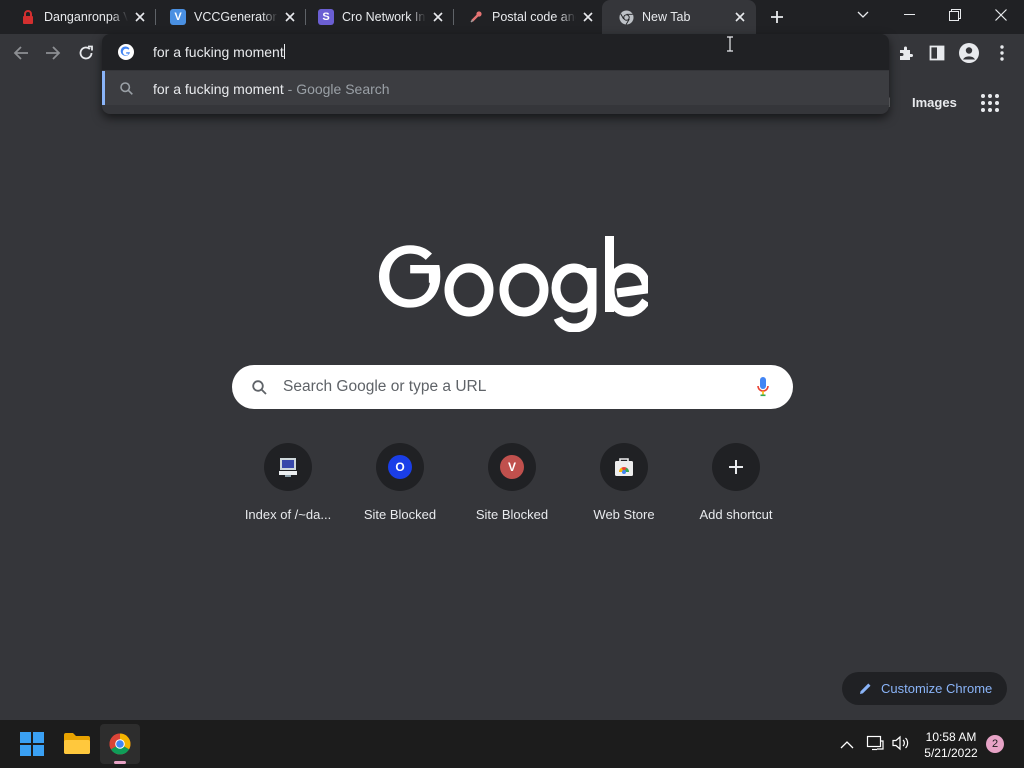 The image size is (1024, 768). I want to click on reload-icon, so click(86, 52).